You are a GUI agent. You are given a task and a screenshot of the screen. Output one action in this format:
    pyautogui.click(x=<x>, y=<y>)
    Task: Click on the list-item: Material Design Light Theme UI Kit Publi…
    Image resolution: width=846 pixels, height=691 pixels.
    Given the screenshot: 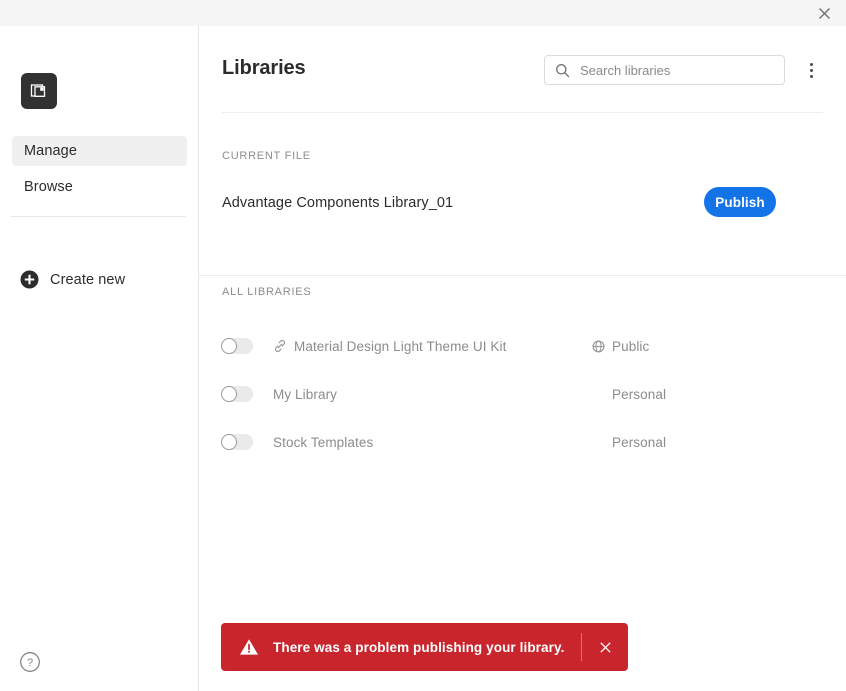 What is the action you would take?
    pyautogui.click(x=522, y=346)
    